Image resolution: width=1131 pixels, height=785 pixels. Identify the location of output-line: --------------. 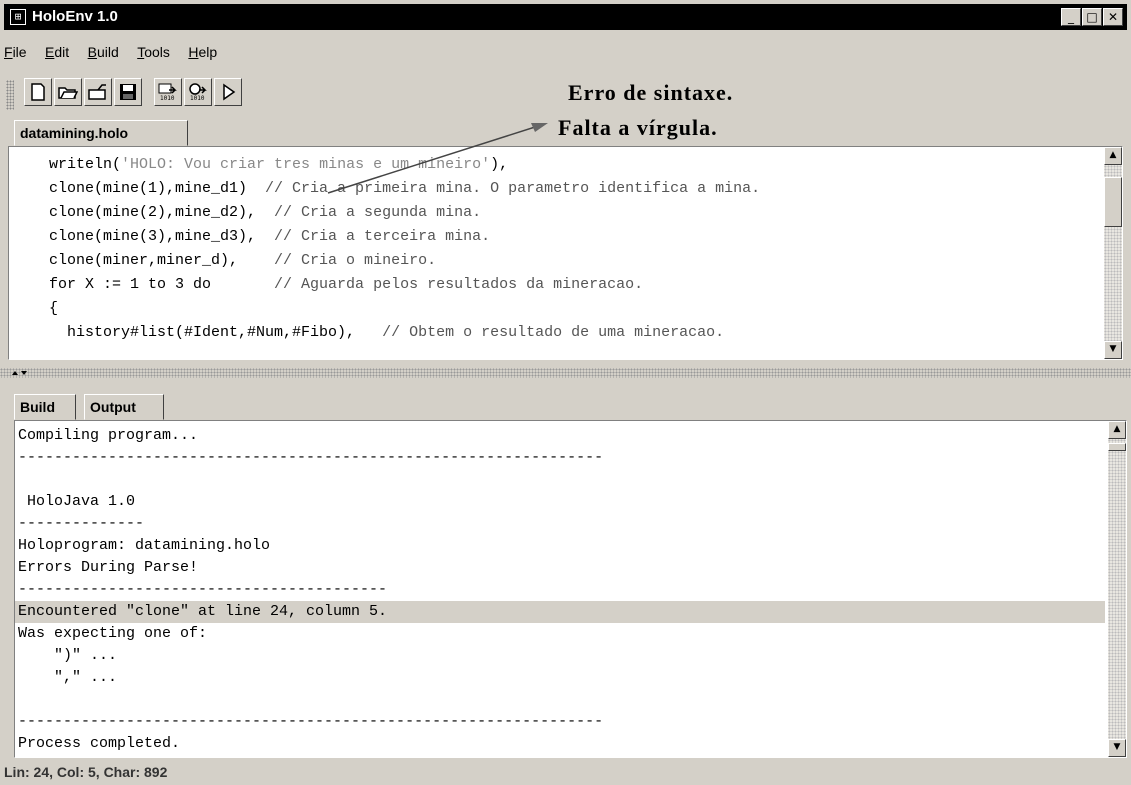
(560, 524).